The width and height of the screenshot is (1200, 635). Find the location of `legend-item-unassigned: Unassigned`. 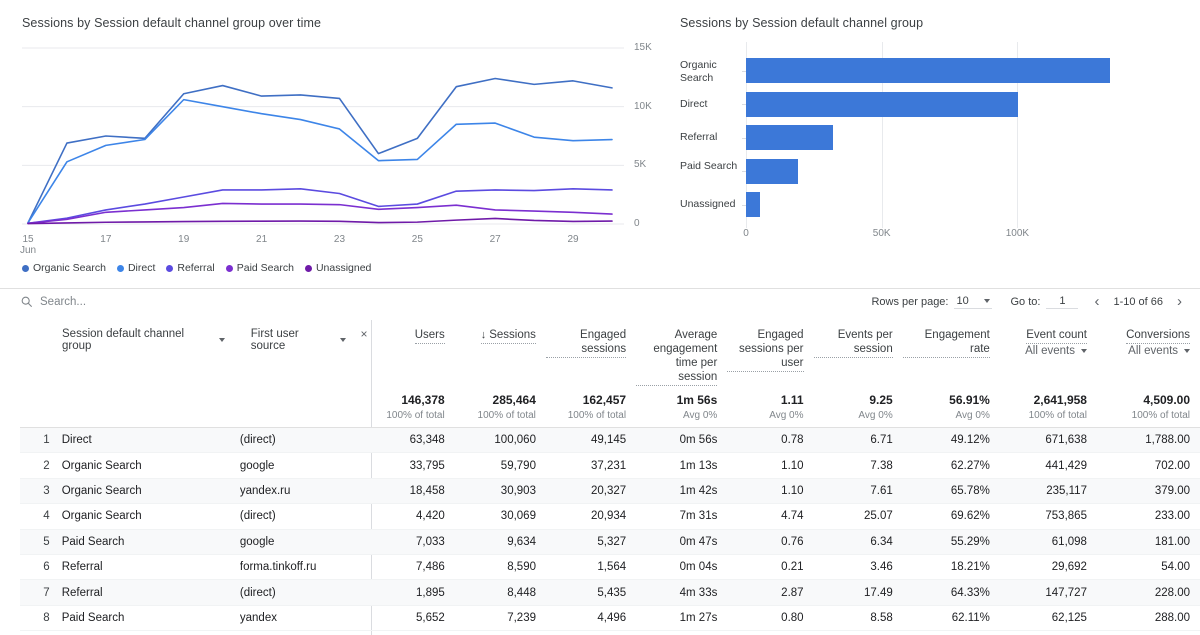

legend-item-unassigned: Unassigned is located at coordinates (337, 268).